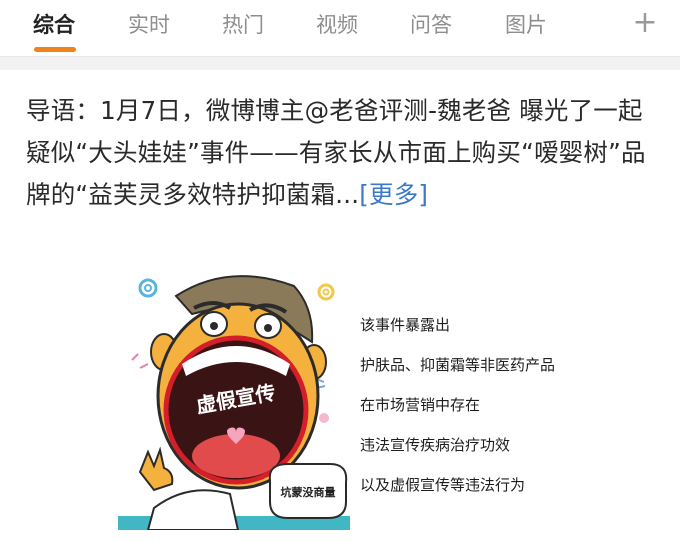  What do you see at coordinates (435, 445) in the screenshot?
I see `image-caption-line: 违法宣传疾病治疗功效` at bounding box center [435, 445].